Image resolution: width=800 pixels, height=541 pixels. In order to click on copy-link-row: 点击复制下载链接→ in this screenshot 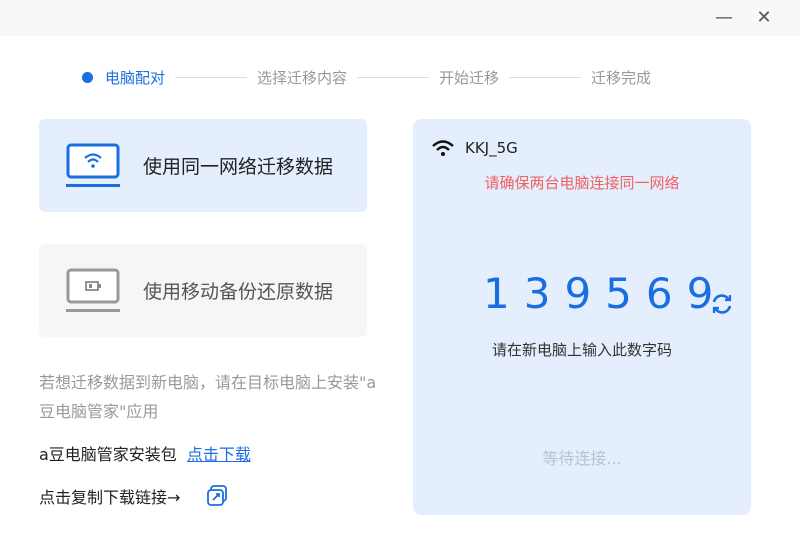, I will do `click(133, 496)`.